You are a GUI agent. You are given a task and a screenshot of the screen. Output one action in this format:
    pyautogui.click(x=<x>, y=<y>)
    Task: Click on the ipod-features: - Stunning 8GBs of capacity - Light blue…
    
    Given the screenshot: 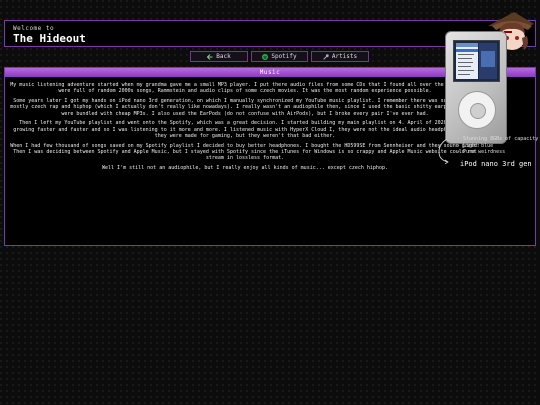 What is the action you would take?
    pyautogui.click(x=495, y=146)
    